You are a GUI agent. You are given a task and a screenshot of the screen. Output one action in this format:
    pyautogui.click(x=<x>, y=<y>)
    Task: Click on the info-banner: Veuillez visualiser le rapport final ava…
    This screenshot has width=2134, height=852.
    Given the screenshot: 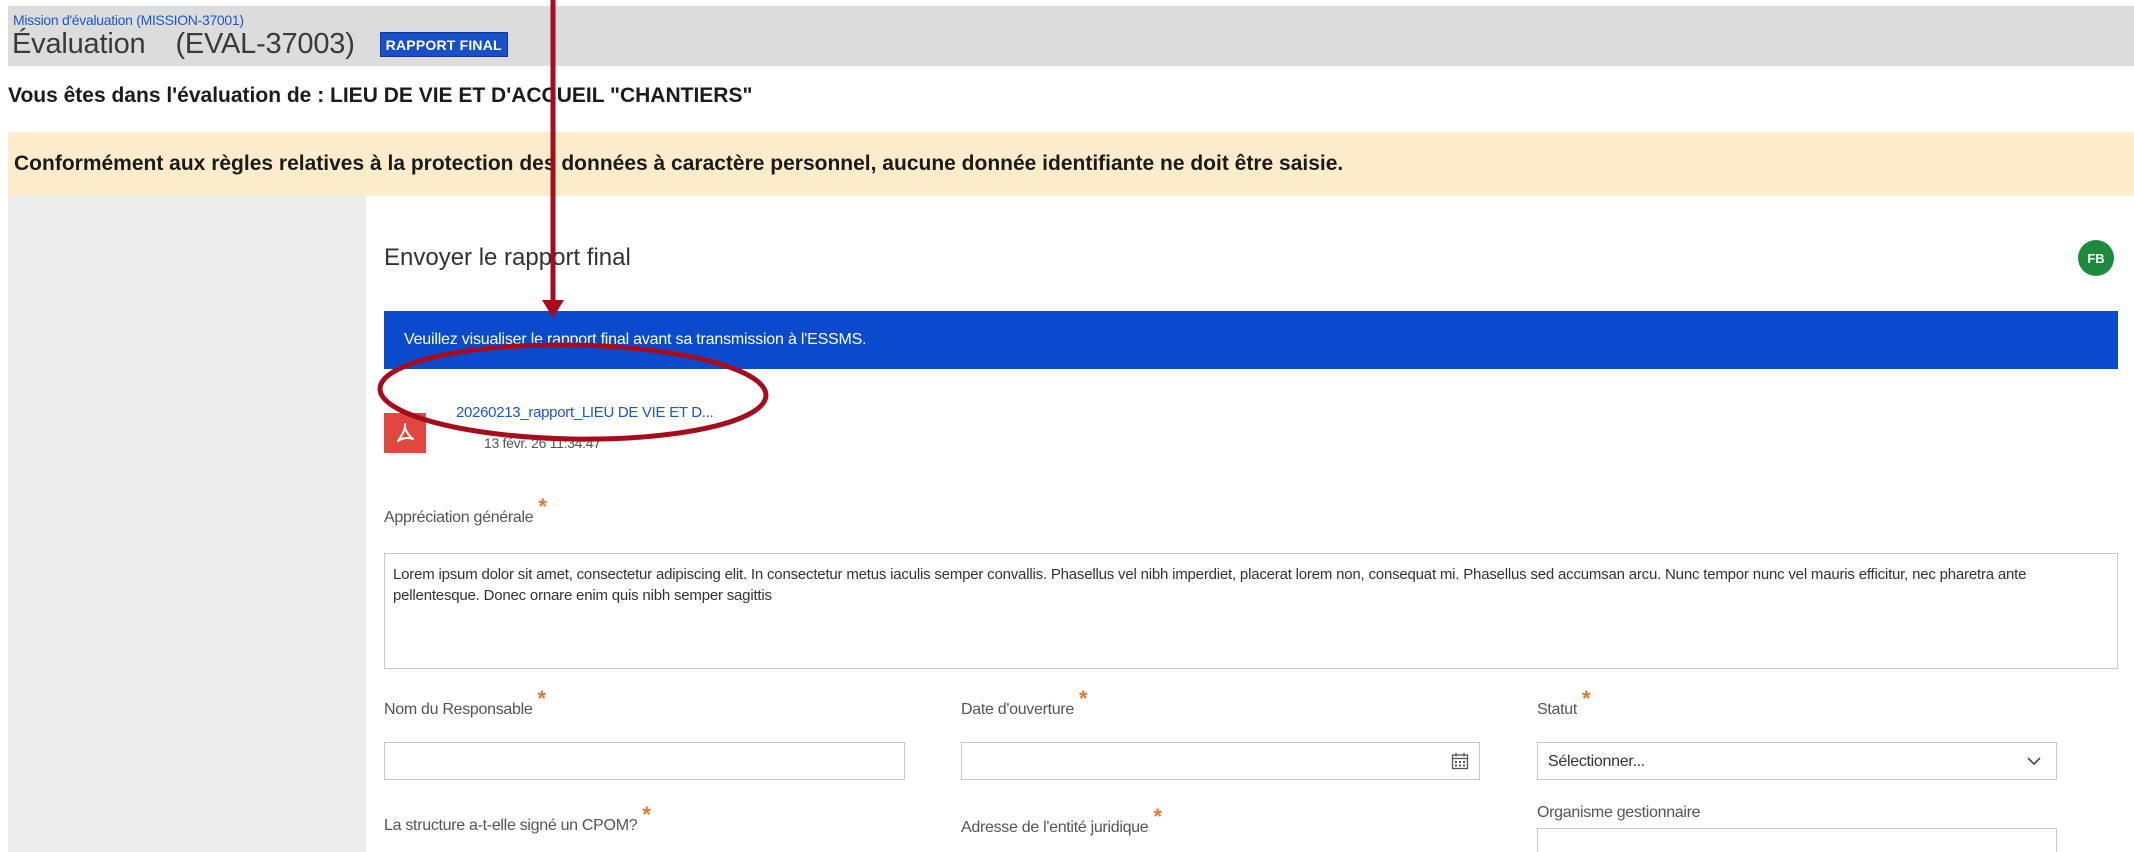 What is the action you would take?
    pyautogui.click(x=1251, y=340)
    